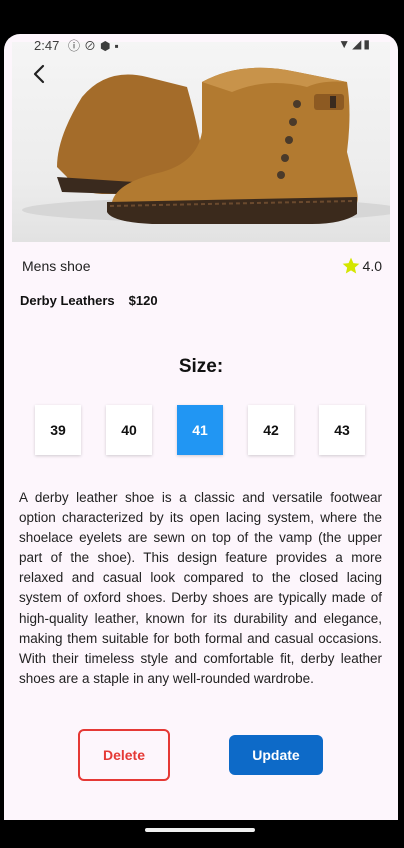 This screenshot has height=848, width=404. What do you see at coordinates (372, 266) in the screenshot?
I see `rating-value: 4.0` at bounding box center [372, 266].